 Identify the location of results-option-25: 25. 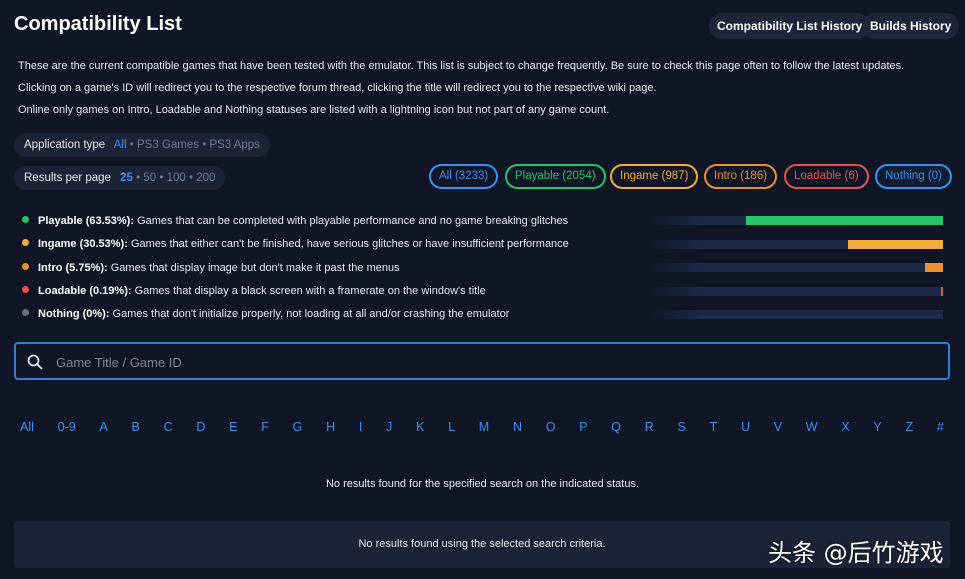
(126, 178).